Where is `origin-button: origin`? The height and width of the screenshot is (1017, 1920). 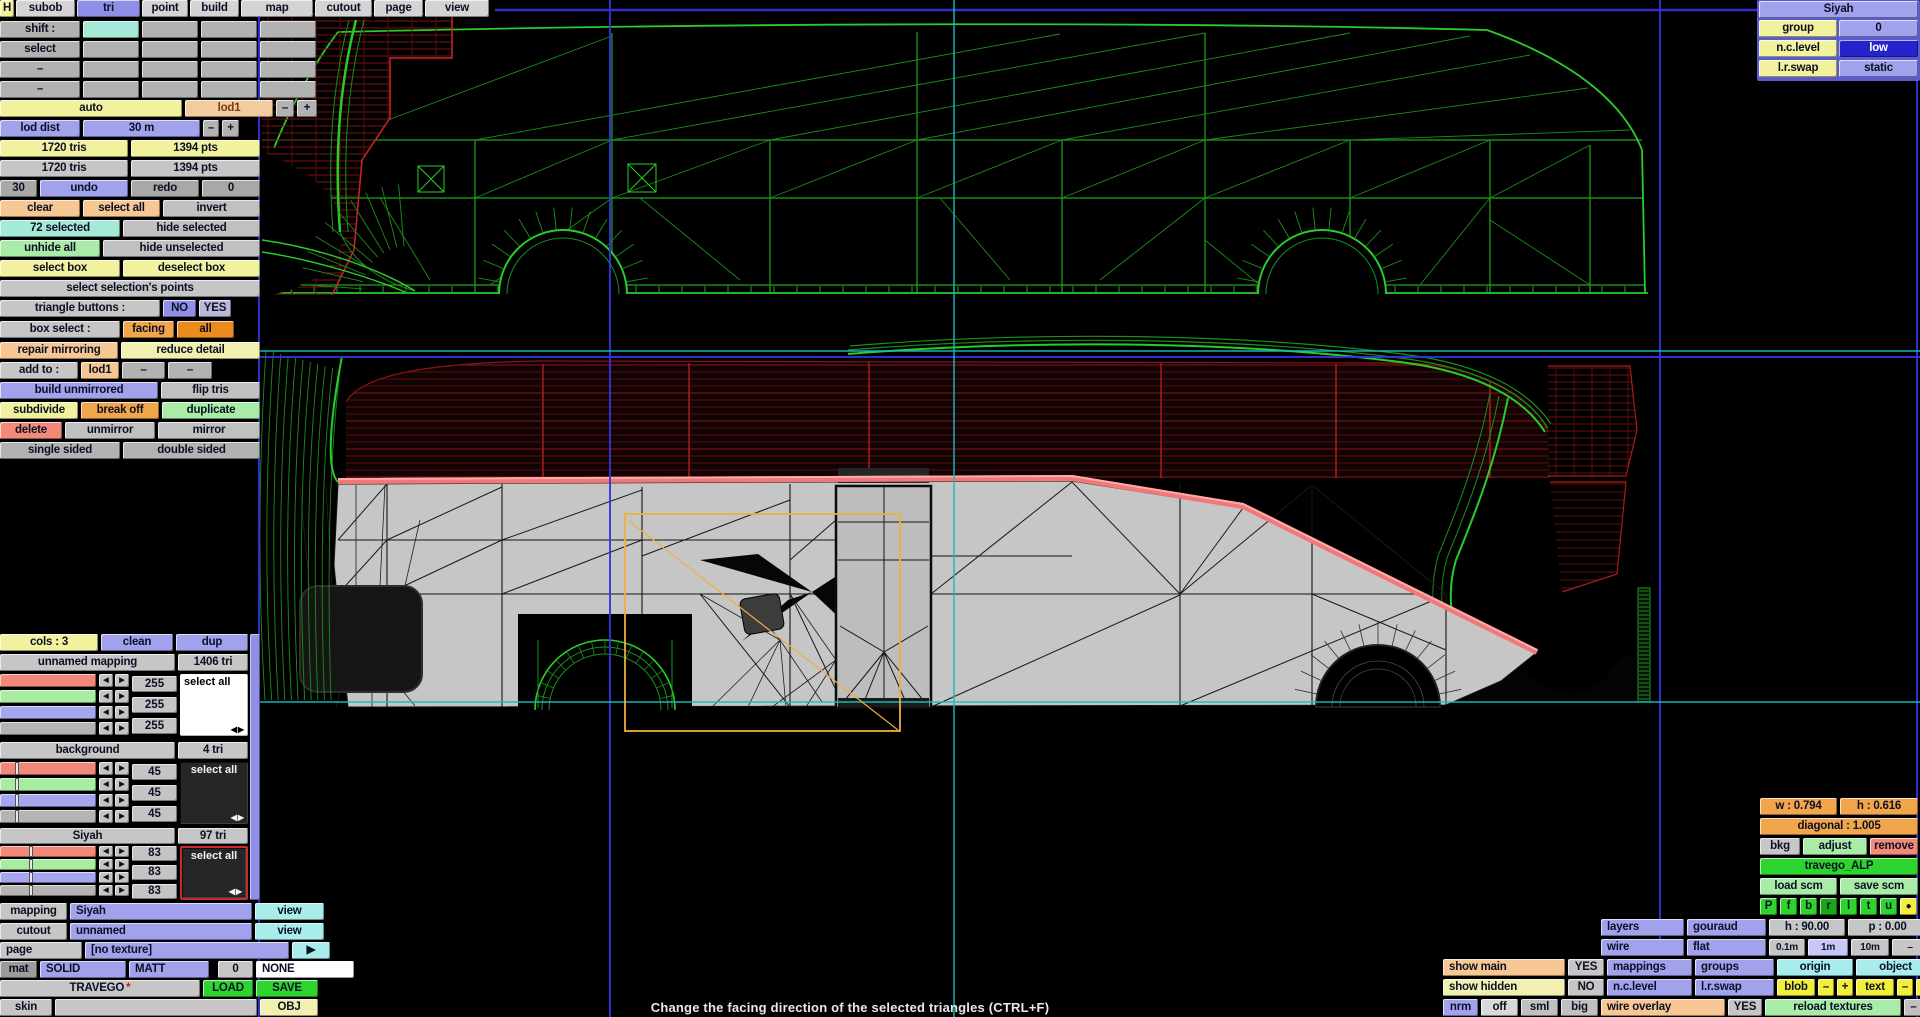
origin-button: origin is located at coordinates (1815, 967).